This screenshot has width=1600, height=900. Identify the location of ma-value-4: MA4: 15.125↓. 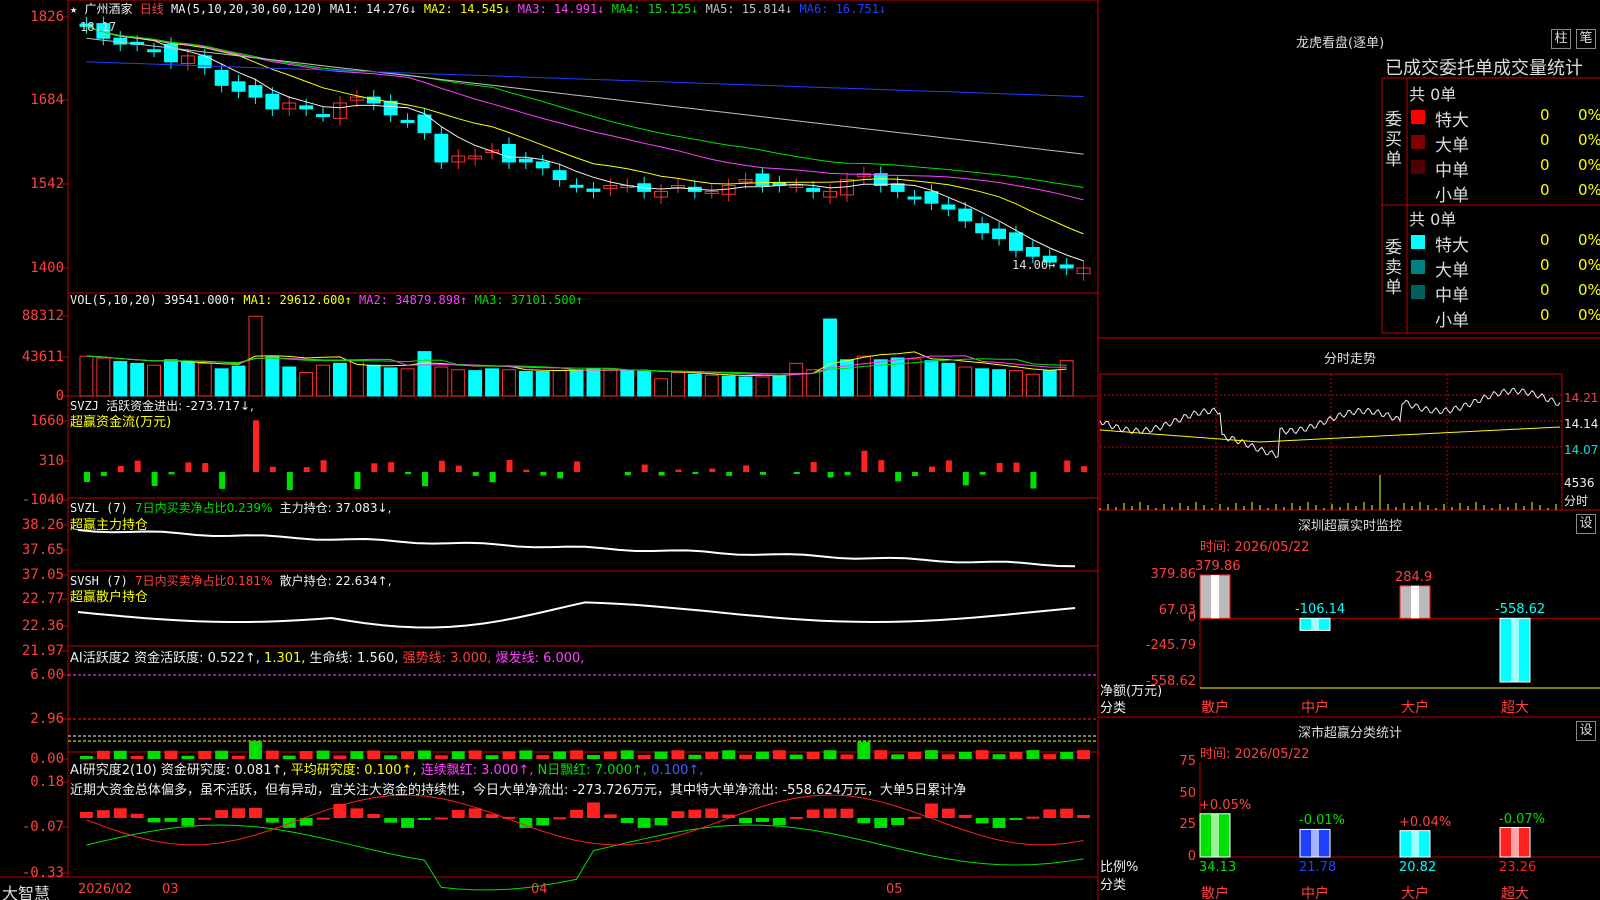
(651, 9).